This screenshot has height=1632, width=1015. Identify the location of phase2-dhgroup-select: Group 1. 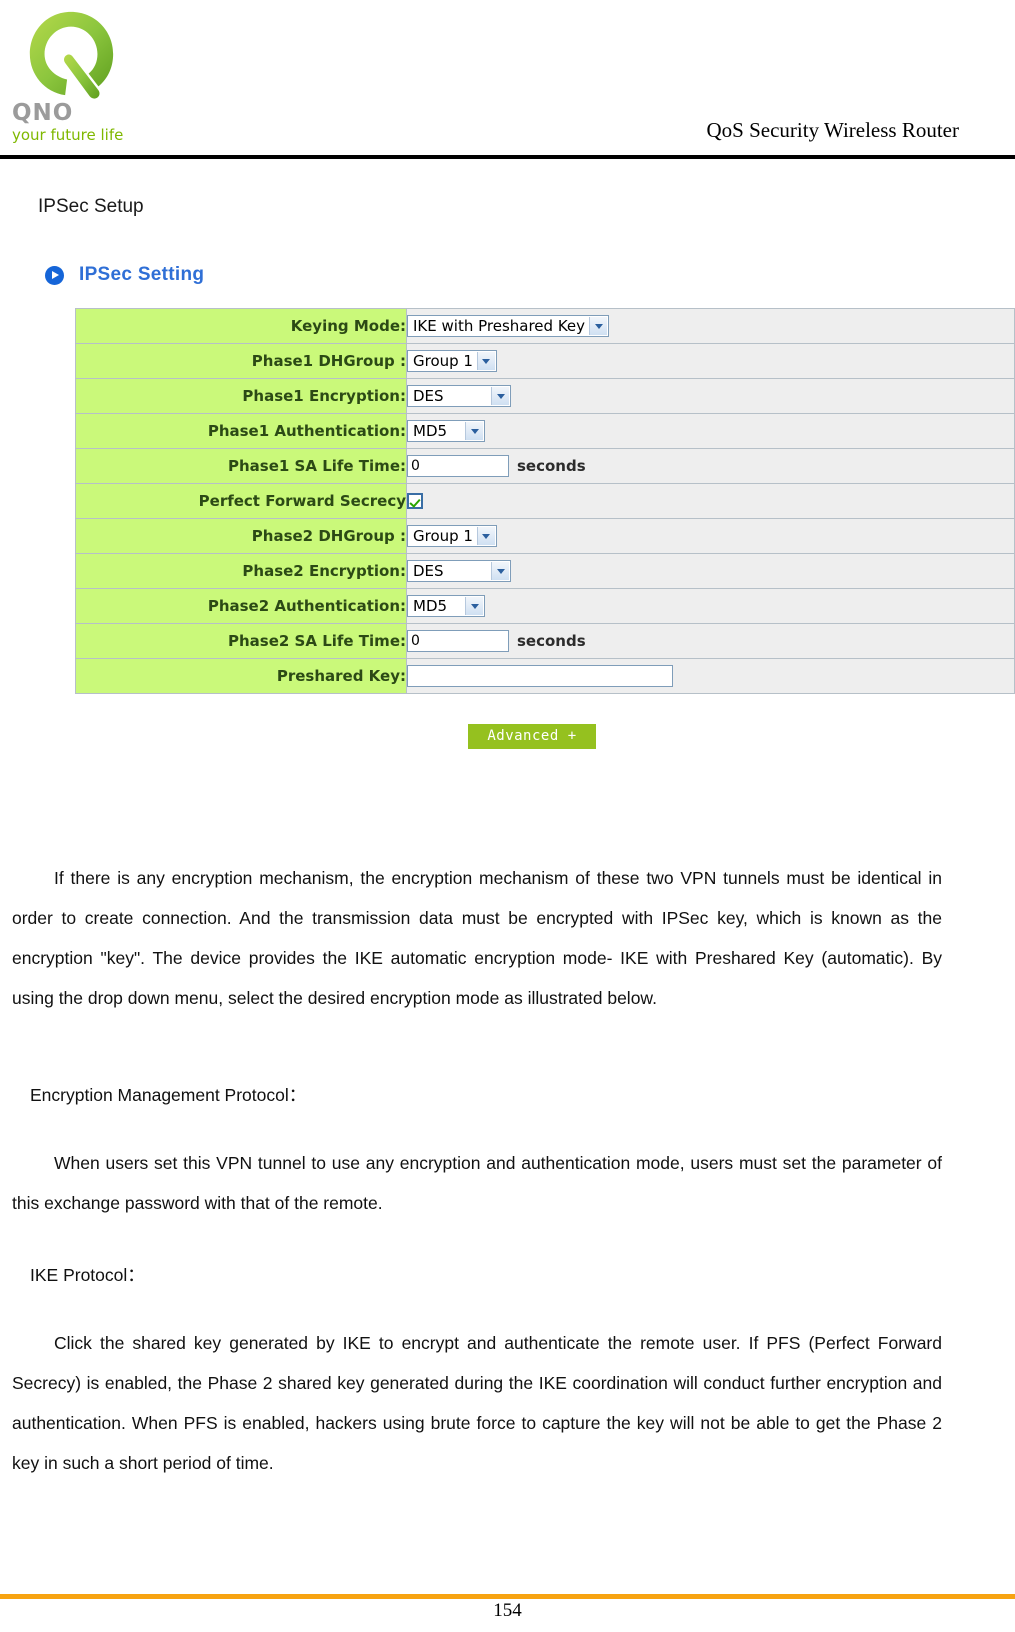
(452, 536).